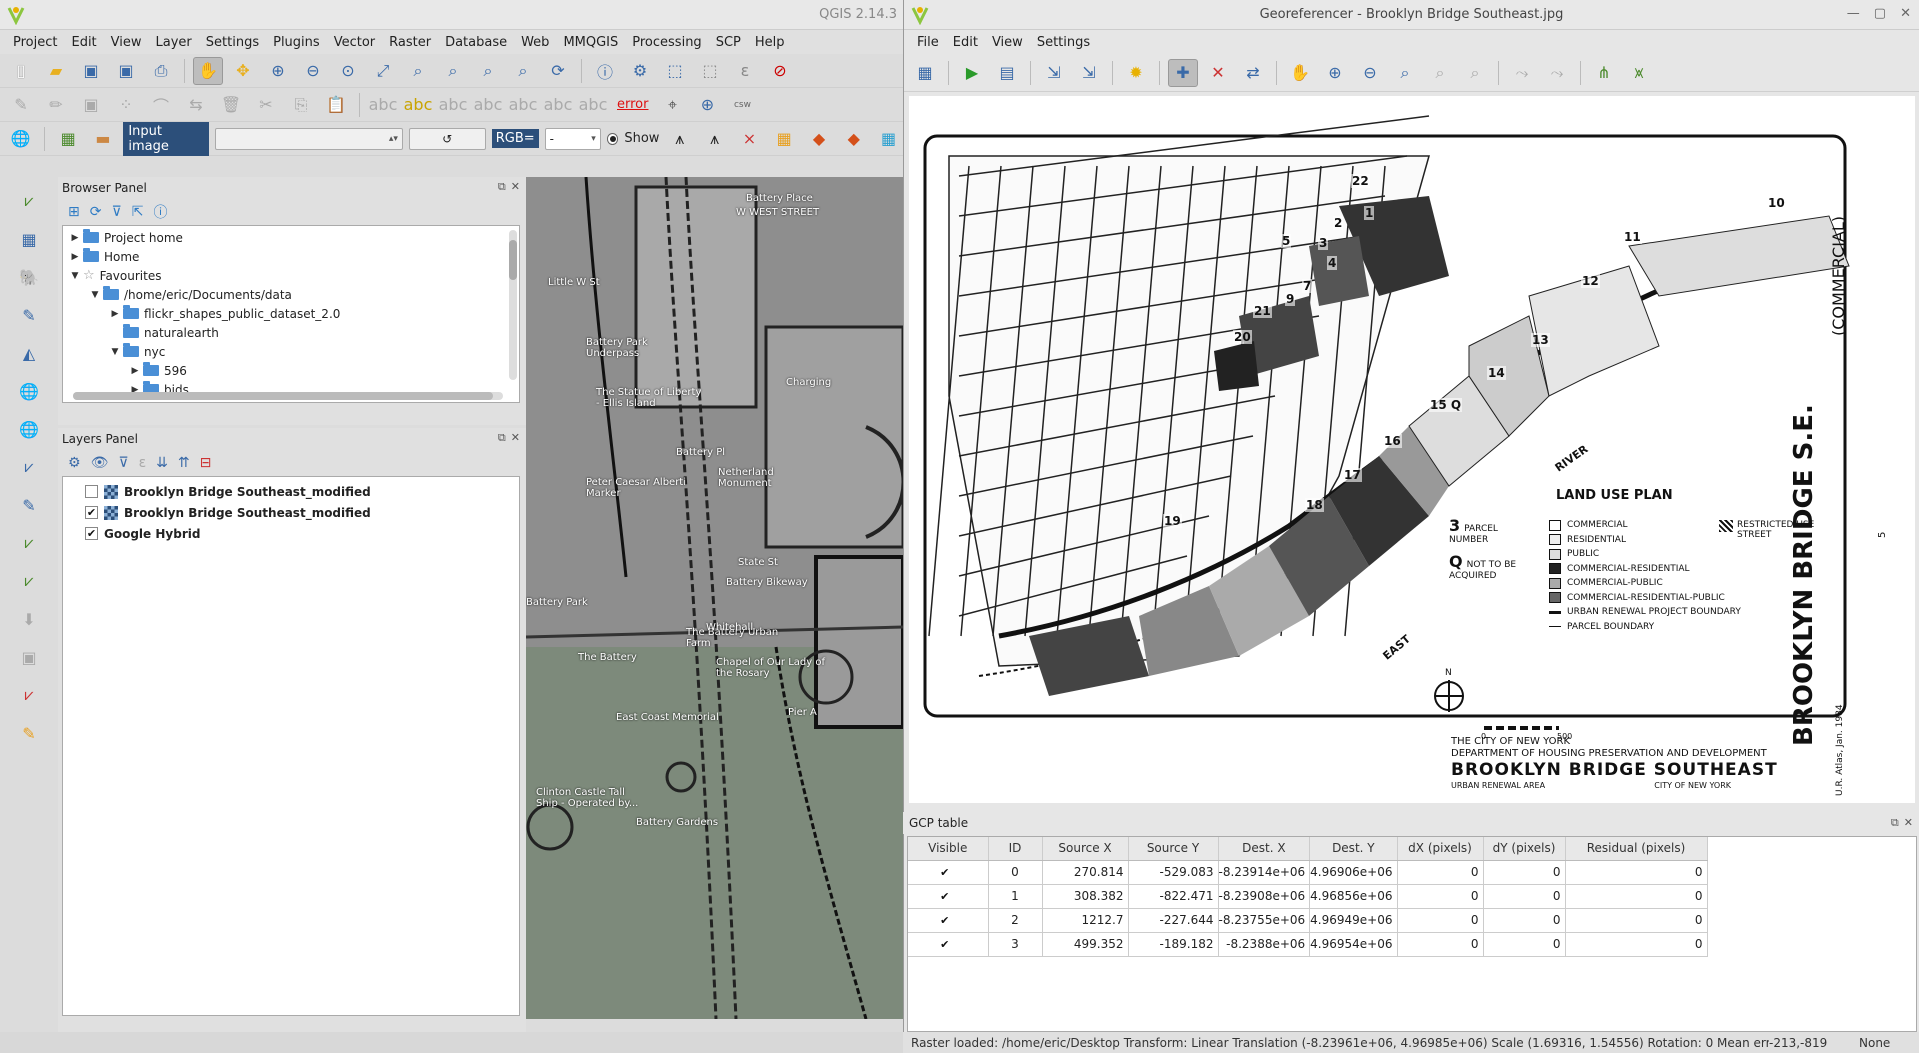 The width and height of the screenshot is (1919, 1053). What do you see at coordinates (1522, 73) in the screenshot?
I see `link-georef-to-qgis-icon: ⤳` at bounding box center [1522, 73].